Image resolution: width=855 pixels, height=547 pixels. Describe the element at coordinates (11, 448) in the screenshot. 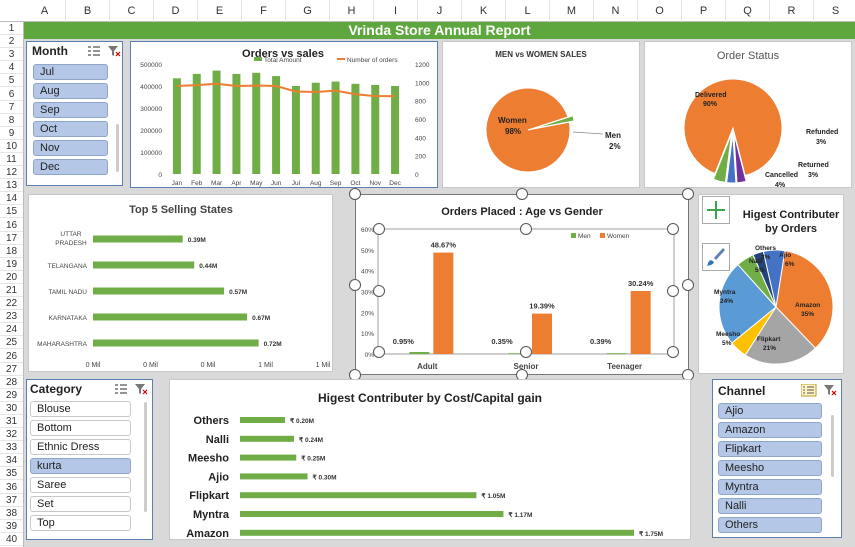

I see `row-header: 33` at that location.